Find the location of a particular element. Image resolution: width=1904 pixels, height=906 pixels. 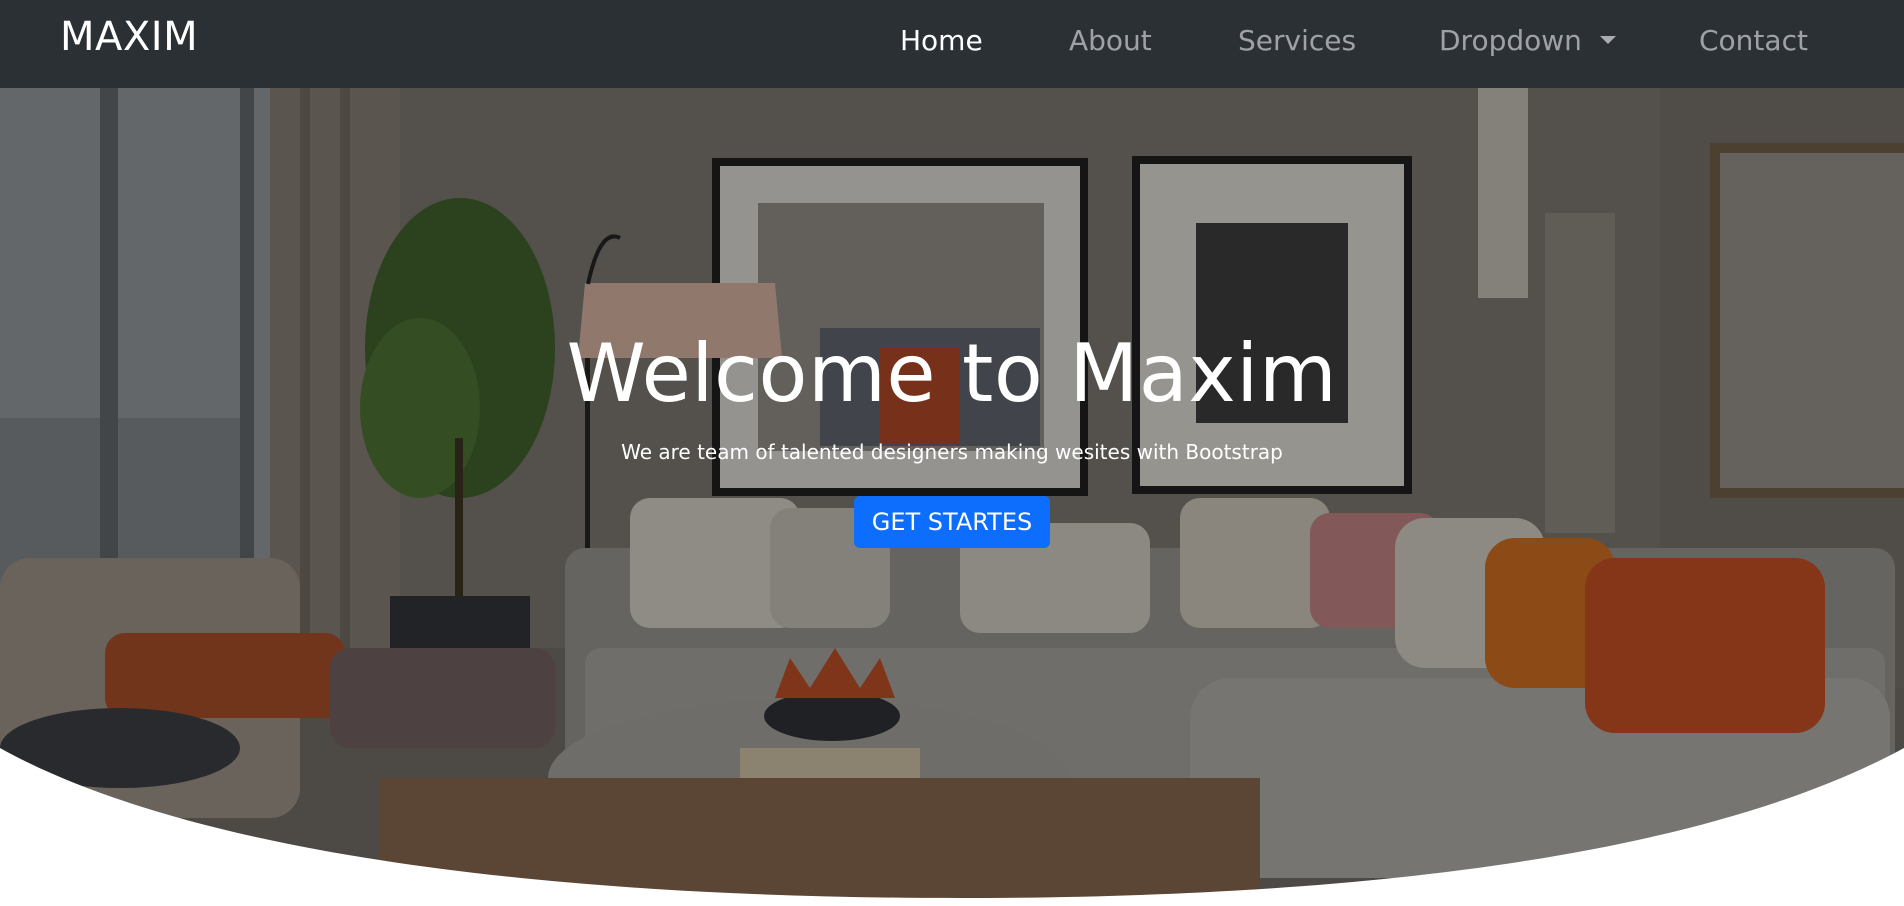

nav-dropdown: Dropdown is located at coordinates (1527, 40).